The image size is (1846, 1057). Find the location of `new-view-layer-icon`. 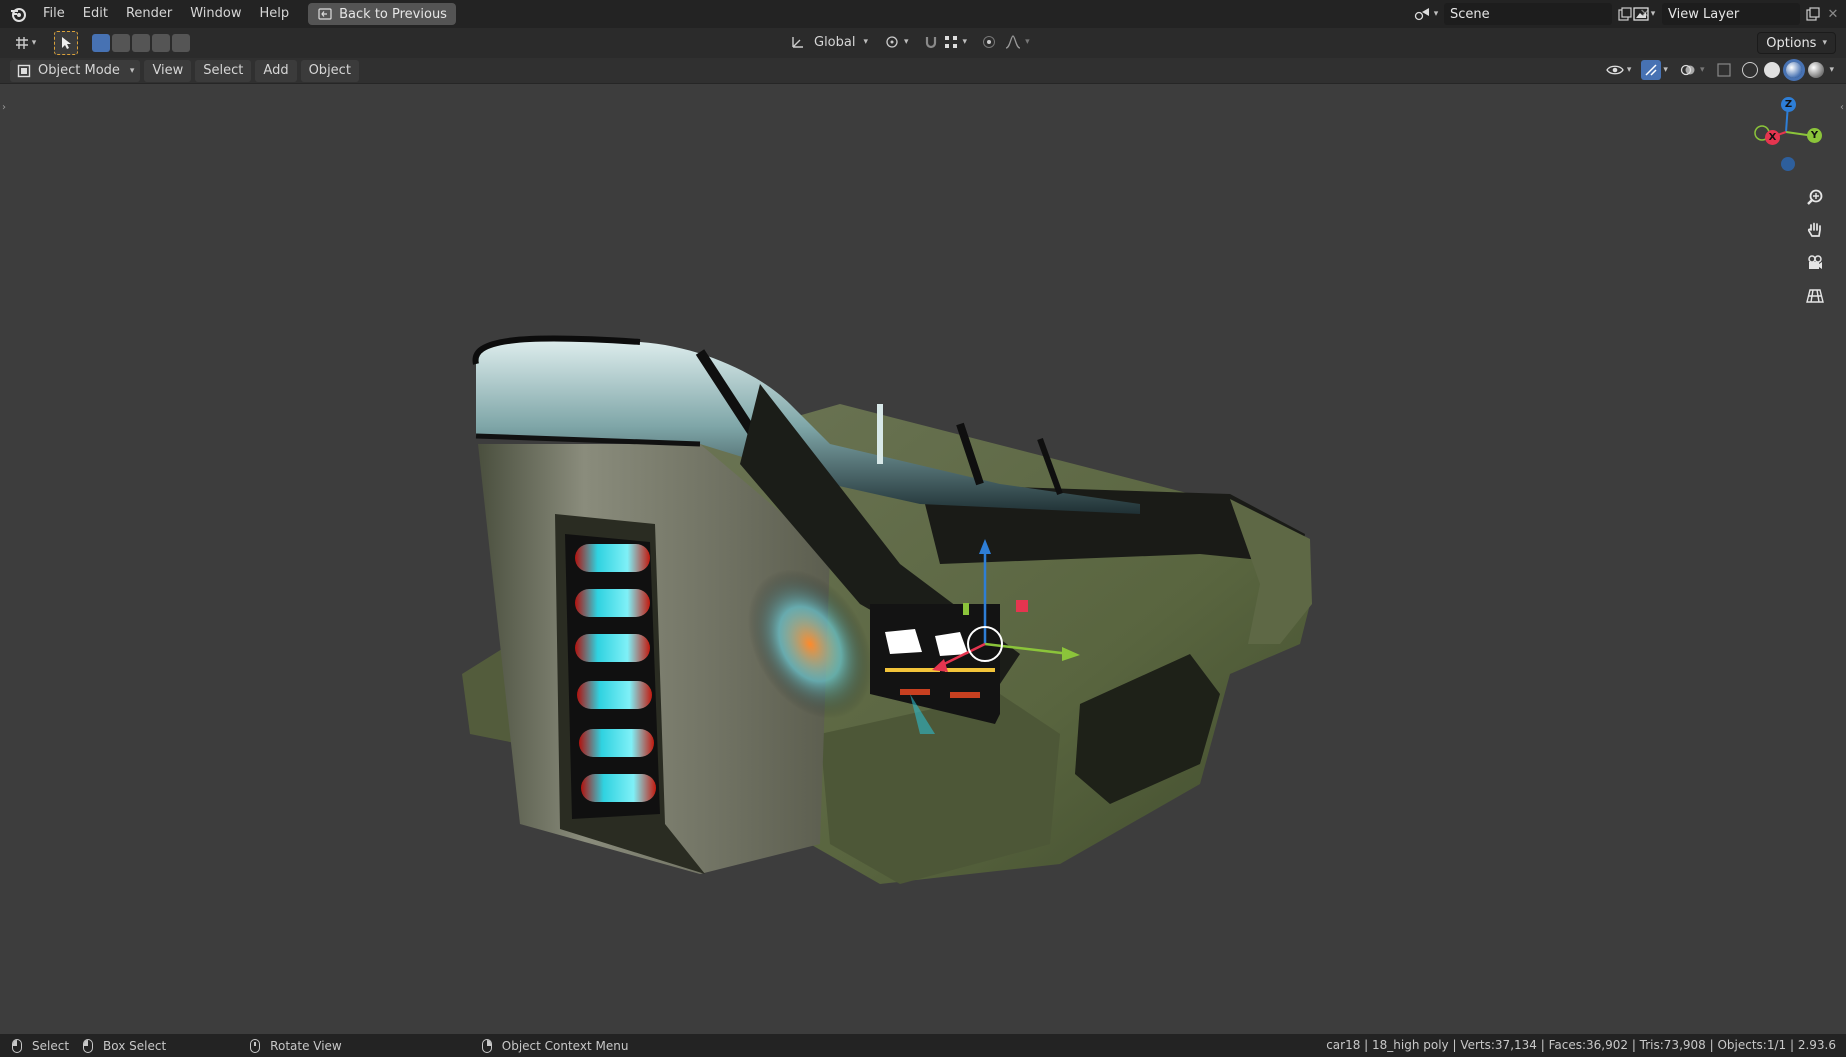

new-view-layer-icon is located at coordinates (1813, 14).